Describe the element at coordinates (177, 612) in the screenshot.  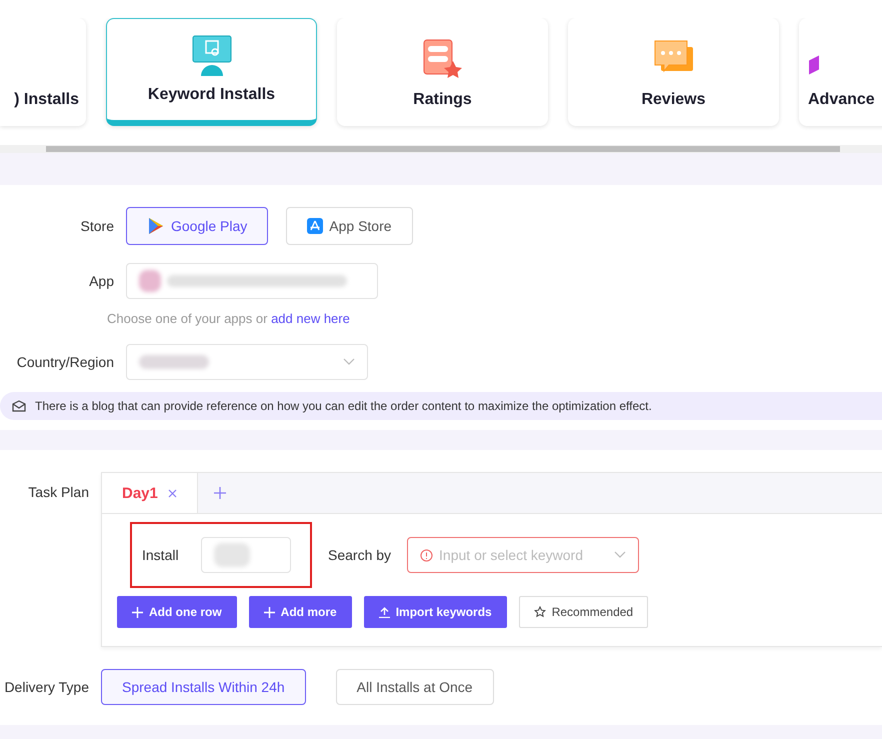
I see `action-button: Add one row` at that location.